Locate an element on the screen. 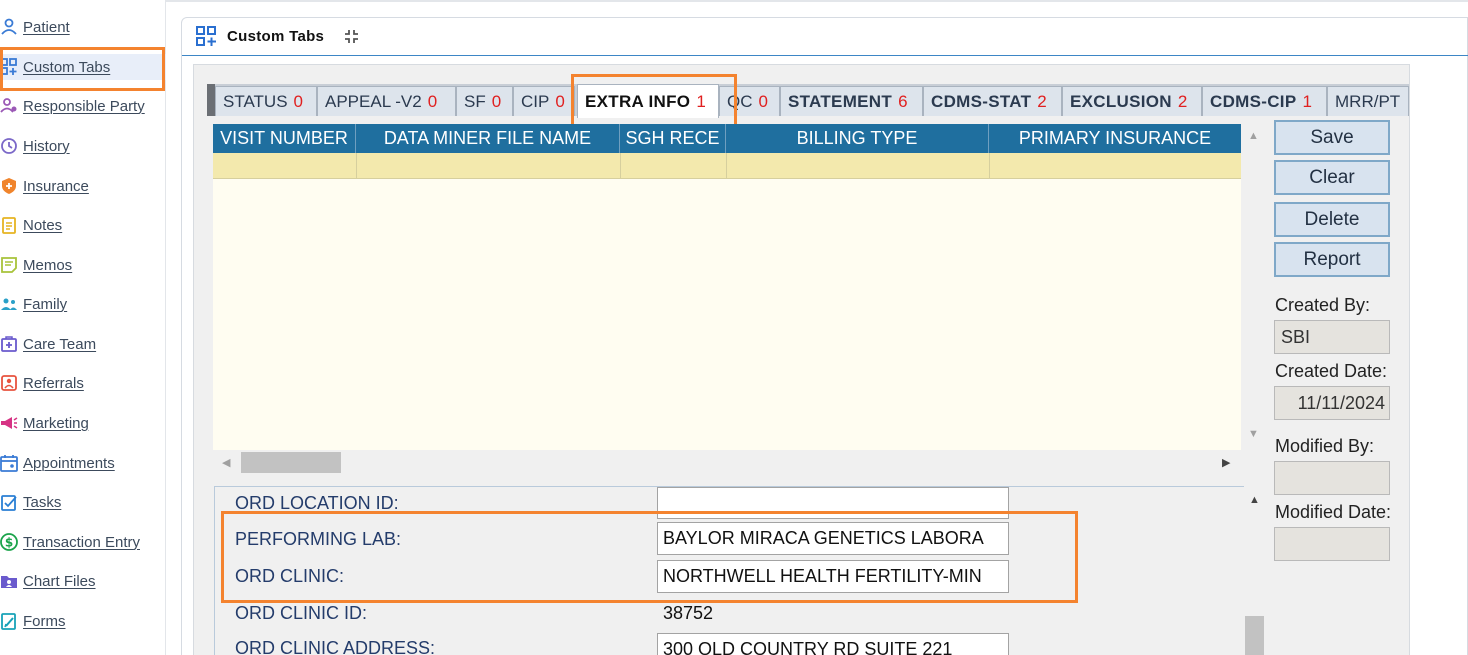 The height and width of the screenshot is (655, 1468). sidebar-item-custom-tabs: Custom Tabs is located at coordinates (83, 67).